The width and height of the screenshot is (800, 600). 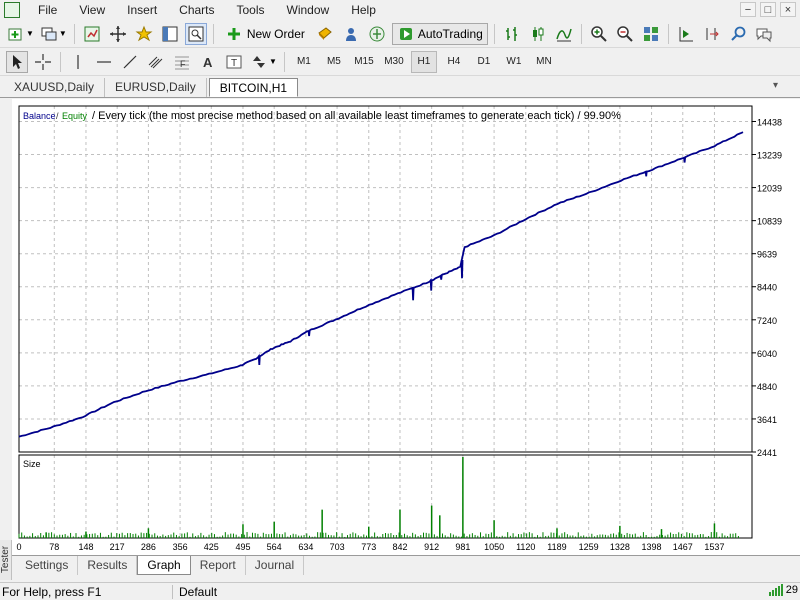 I want to click on autotrading-icon, so click(x=405, y=33).